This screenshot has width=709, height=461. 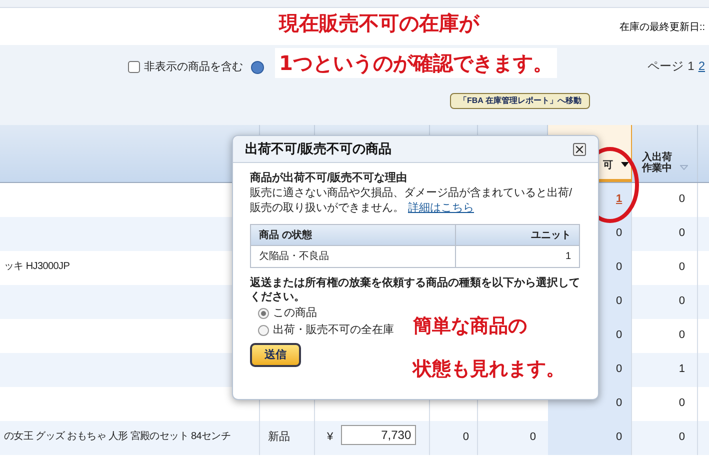 I want to click on report-button: 「FBA 在庫管理レポート」へ移動, so click(x=520, y=101).